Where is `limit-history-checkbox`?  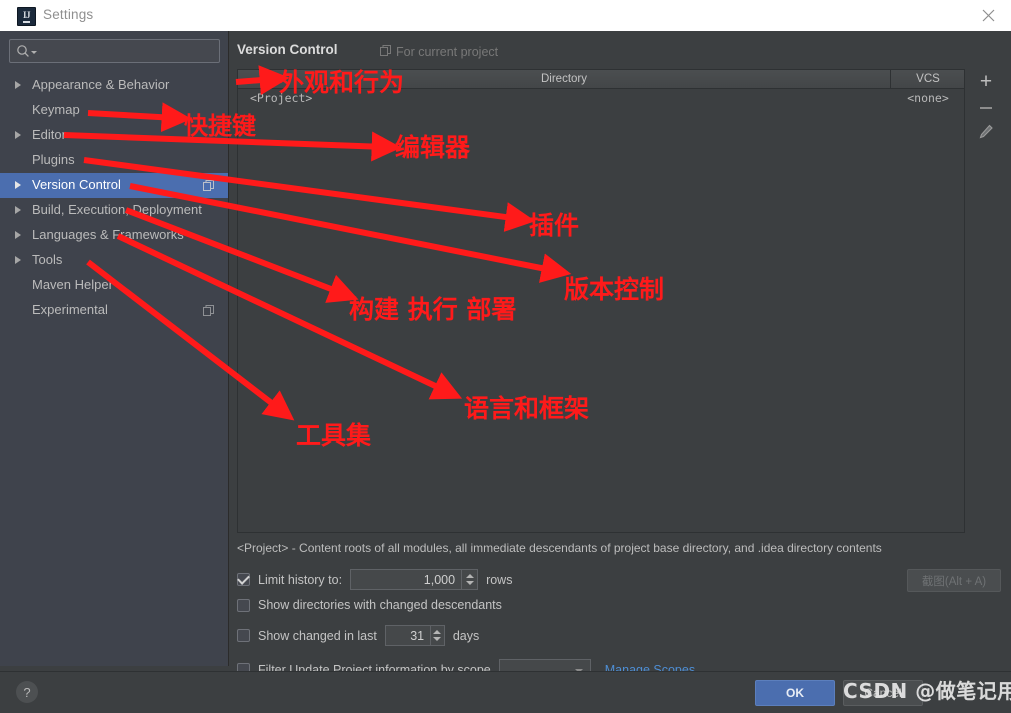 limit-history-checkbox is located at coordinates (243, 579).